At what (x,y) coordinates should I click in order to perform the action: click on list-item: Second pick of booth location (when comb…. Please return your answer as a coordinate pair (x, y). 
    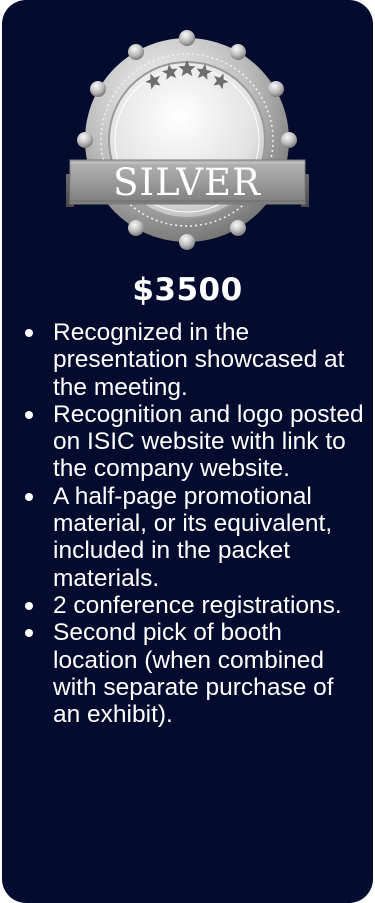
    Looking at the image, I should click on (187, 673).